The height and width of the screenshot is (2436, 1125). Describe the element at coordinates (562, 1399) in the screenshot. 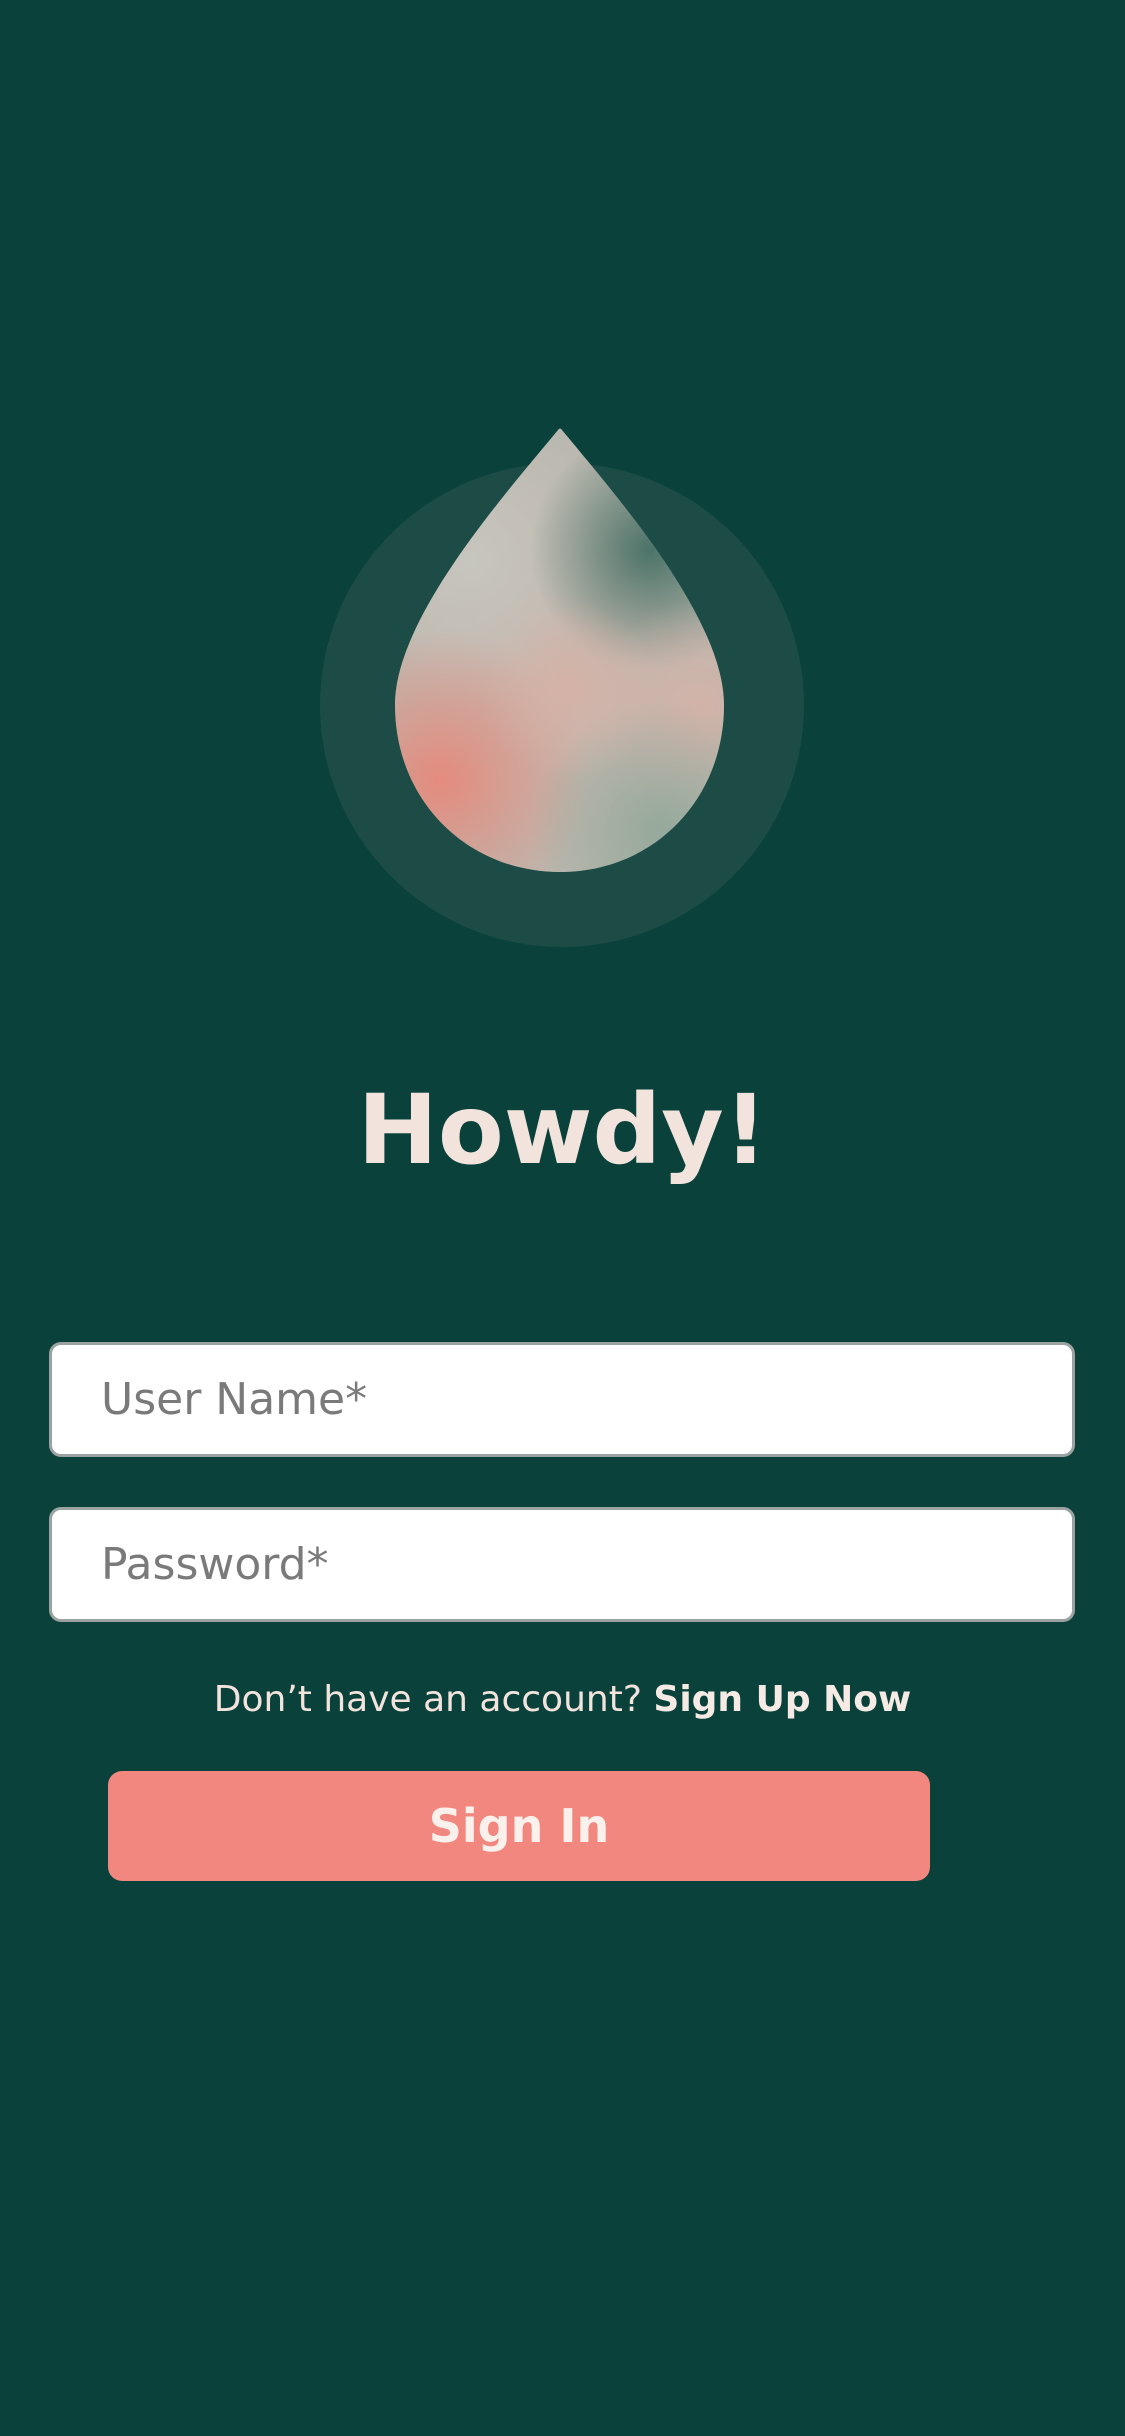

I see `username-input` at that location.